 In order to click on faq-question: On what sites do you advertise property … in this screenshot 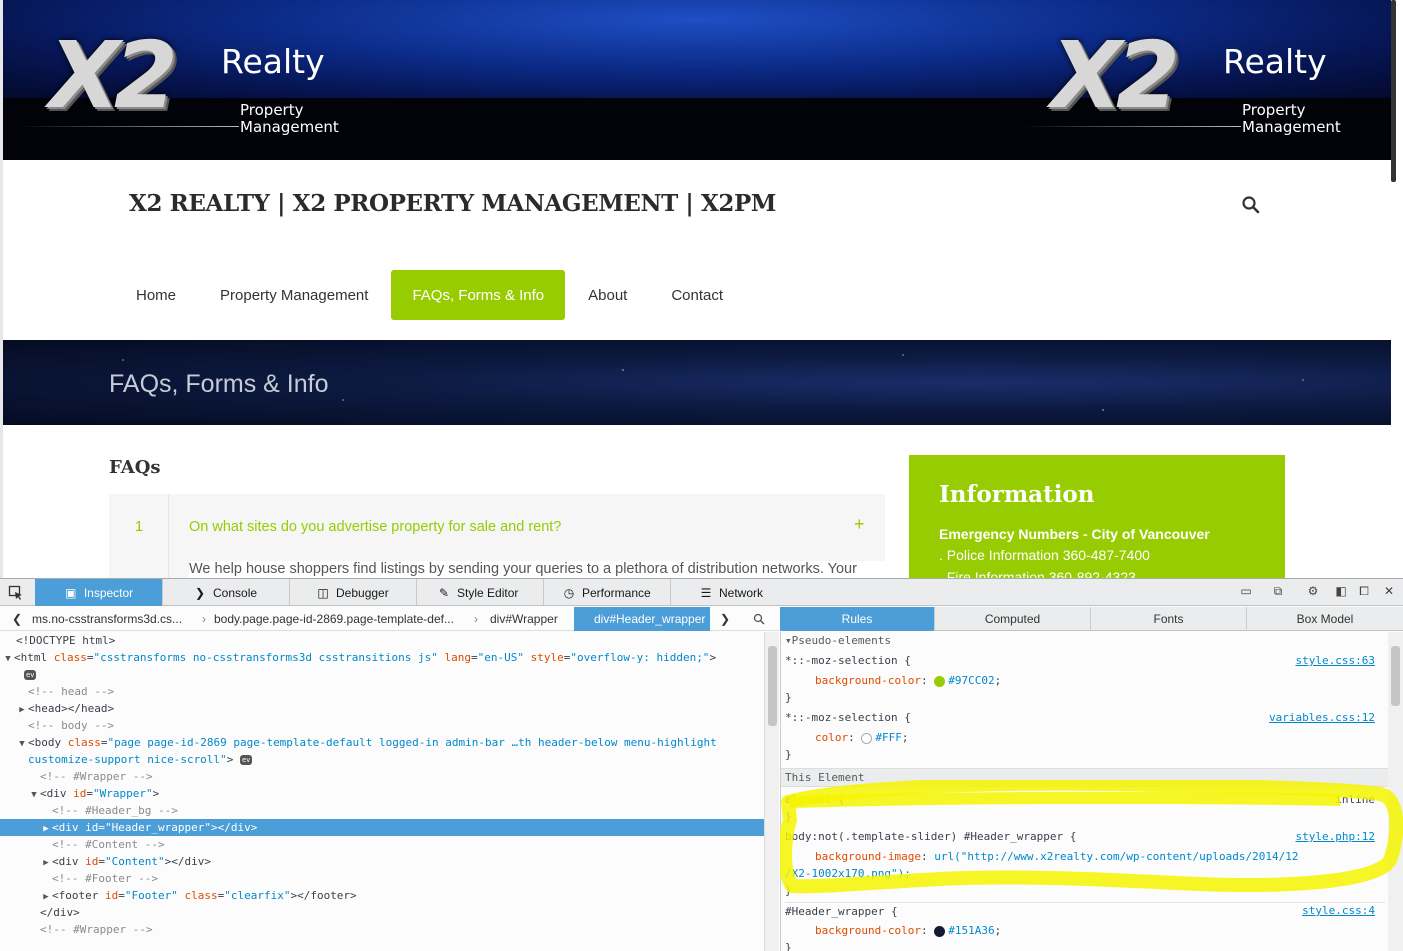, I will do `click(375, 527)`.